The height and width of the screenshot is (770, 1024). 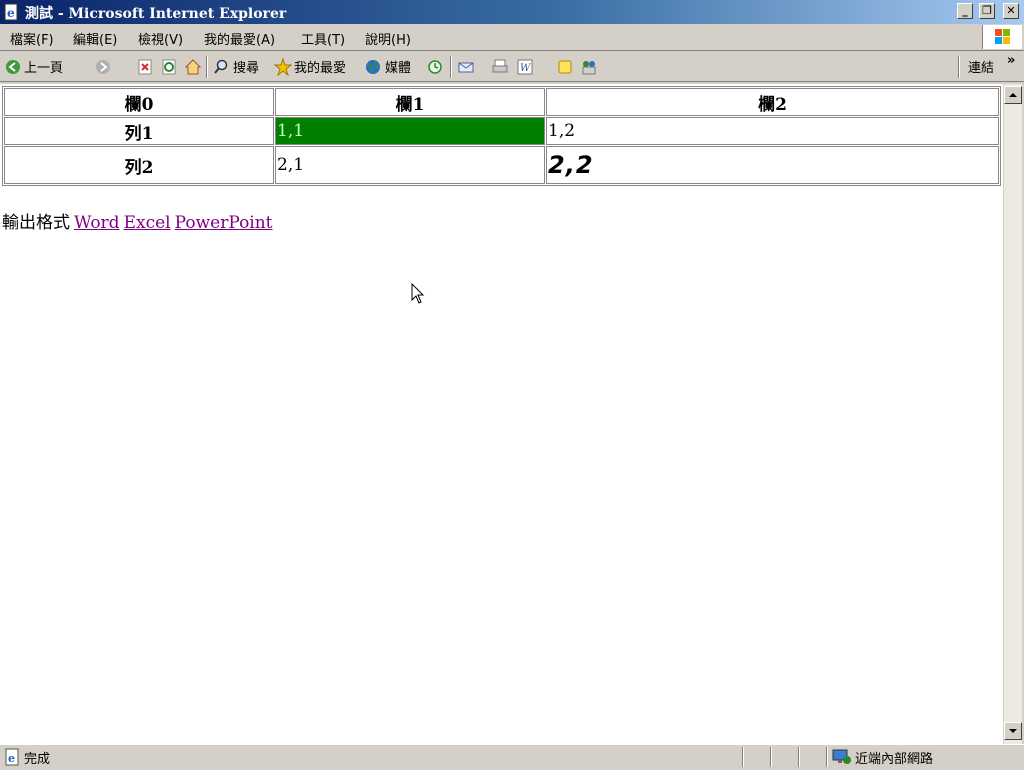 What do you see at coordinates (894, 759) in the screenshot?
I see `security-zone-text: 近端內部網路` at bounding box center [894, 759].